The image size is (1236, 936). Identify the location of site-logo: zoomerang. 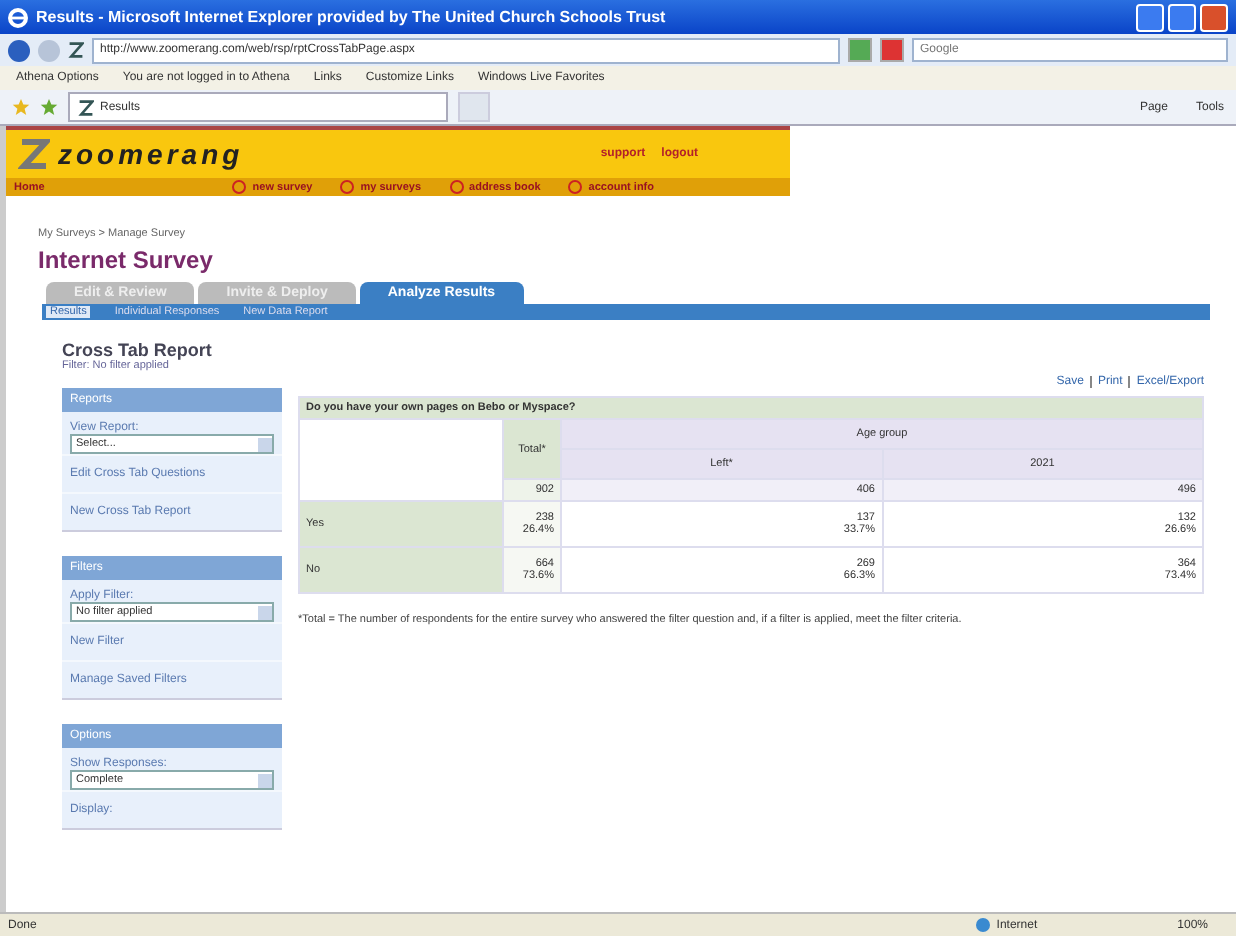
(151, 154).